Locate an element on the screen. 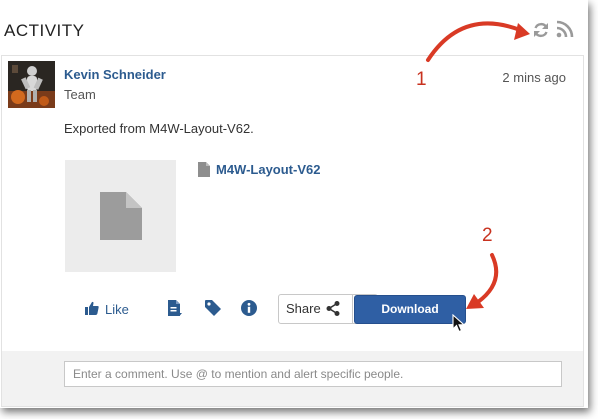  comment-input is located at coordinates (313, 374).